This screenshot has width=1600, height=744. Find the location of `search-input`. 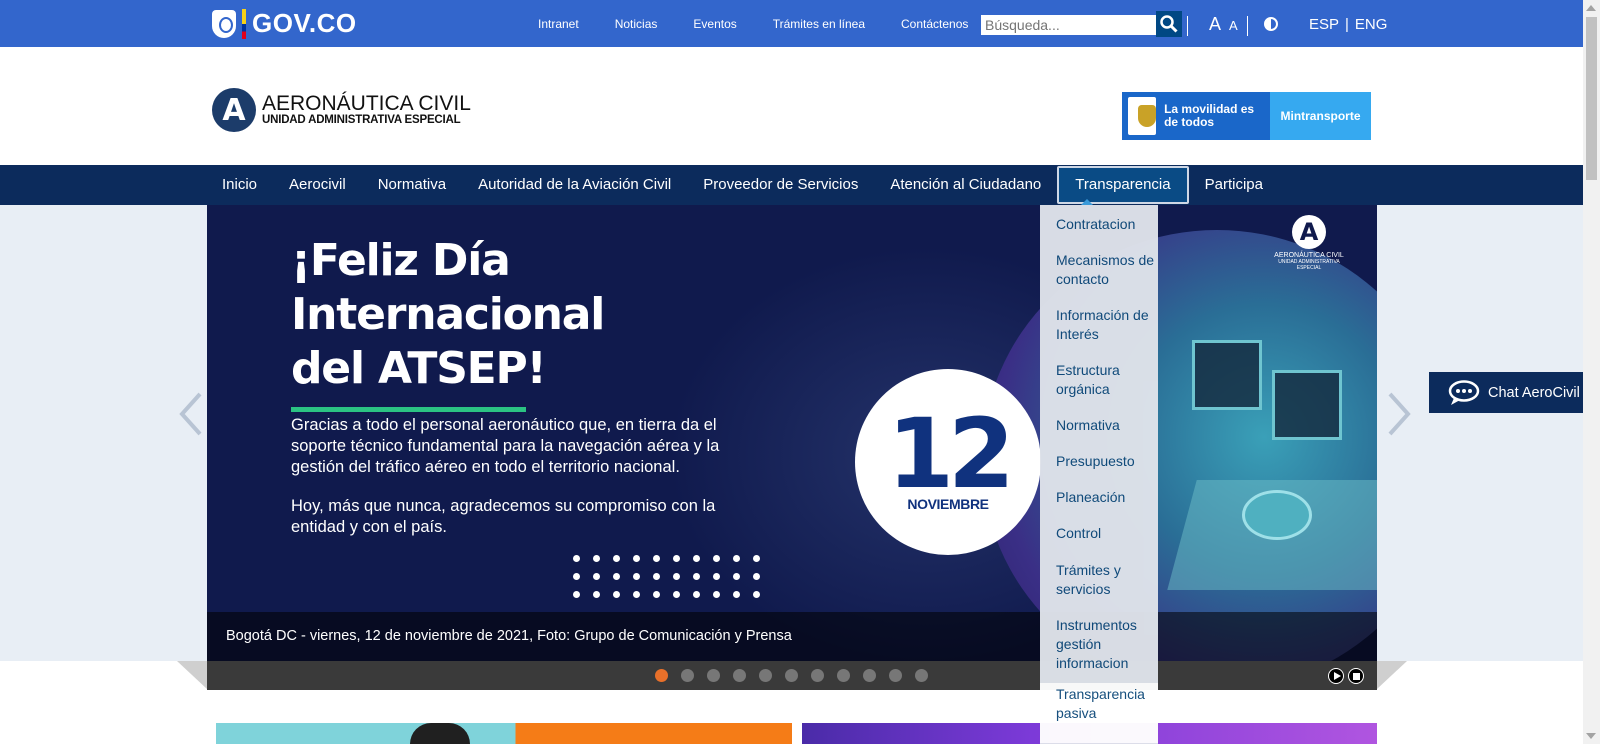

search-input is located at coordinates (1068, 25).